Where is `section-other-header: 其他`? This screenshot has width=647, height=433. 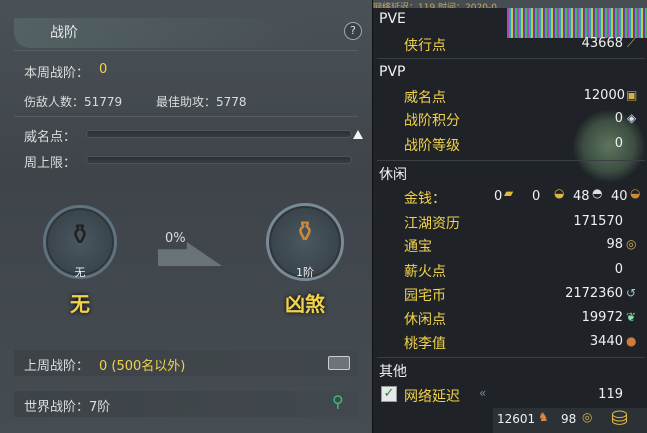 section-other-header: 其他 is located at coordinates (393, 372).